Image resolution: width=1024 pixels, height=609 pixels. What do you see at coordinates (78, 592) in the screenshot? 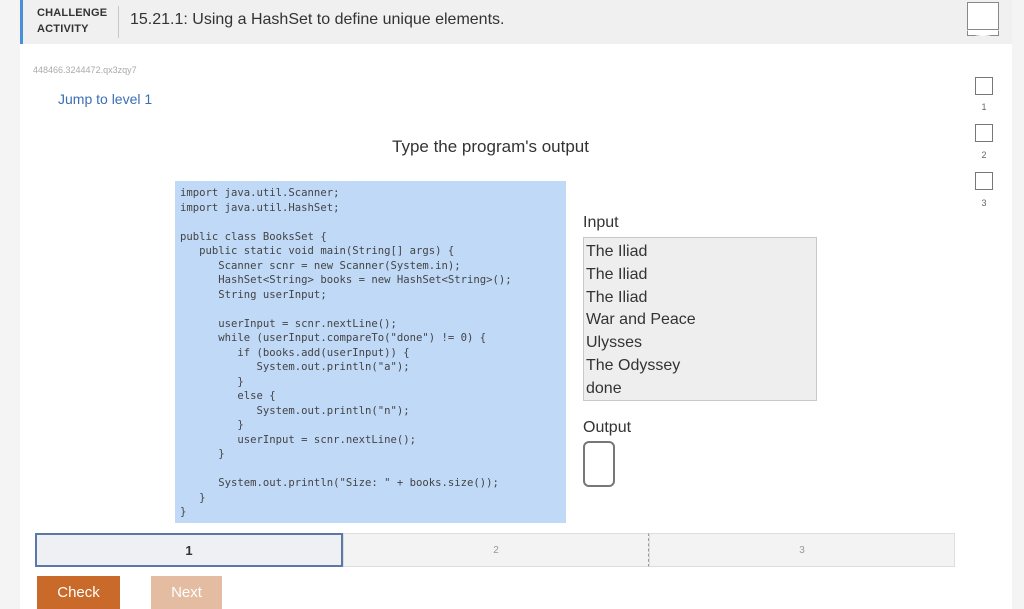
I see `check-button: Check` at bounding box center [78, 592].